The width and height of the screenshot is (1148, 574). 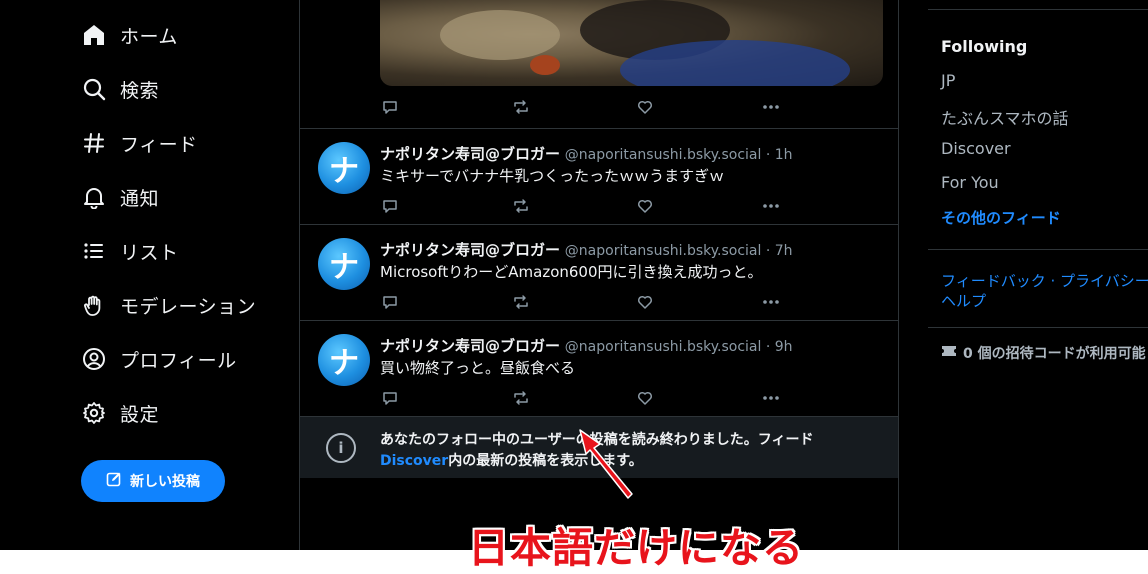 What do you see at coordinates (140, 198) in the screenshot?
I see `nav-label-notifications: 通知` at bounding box center [140, 198].